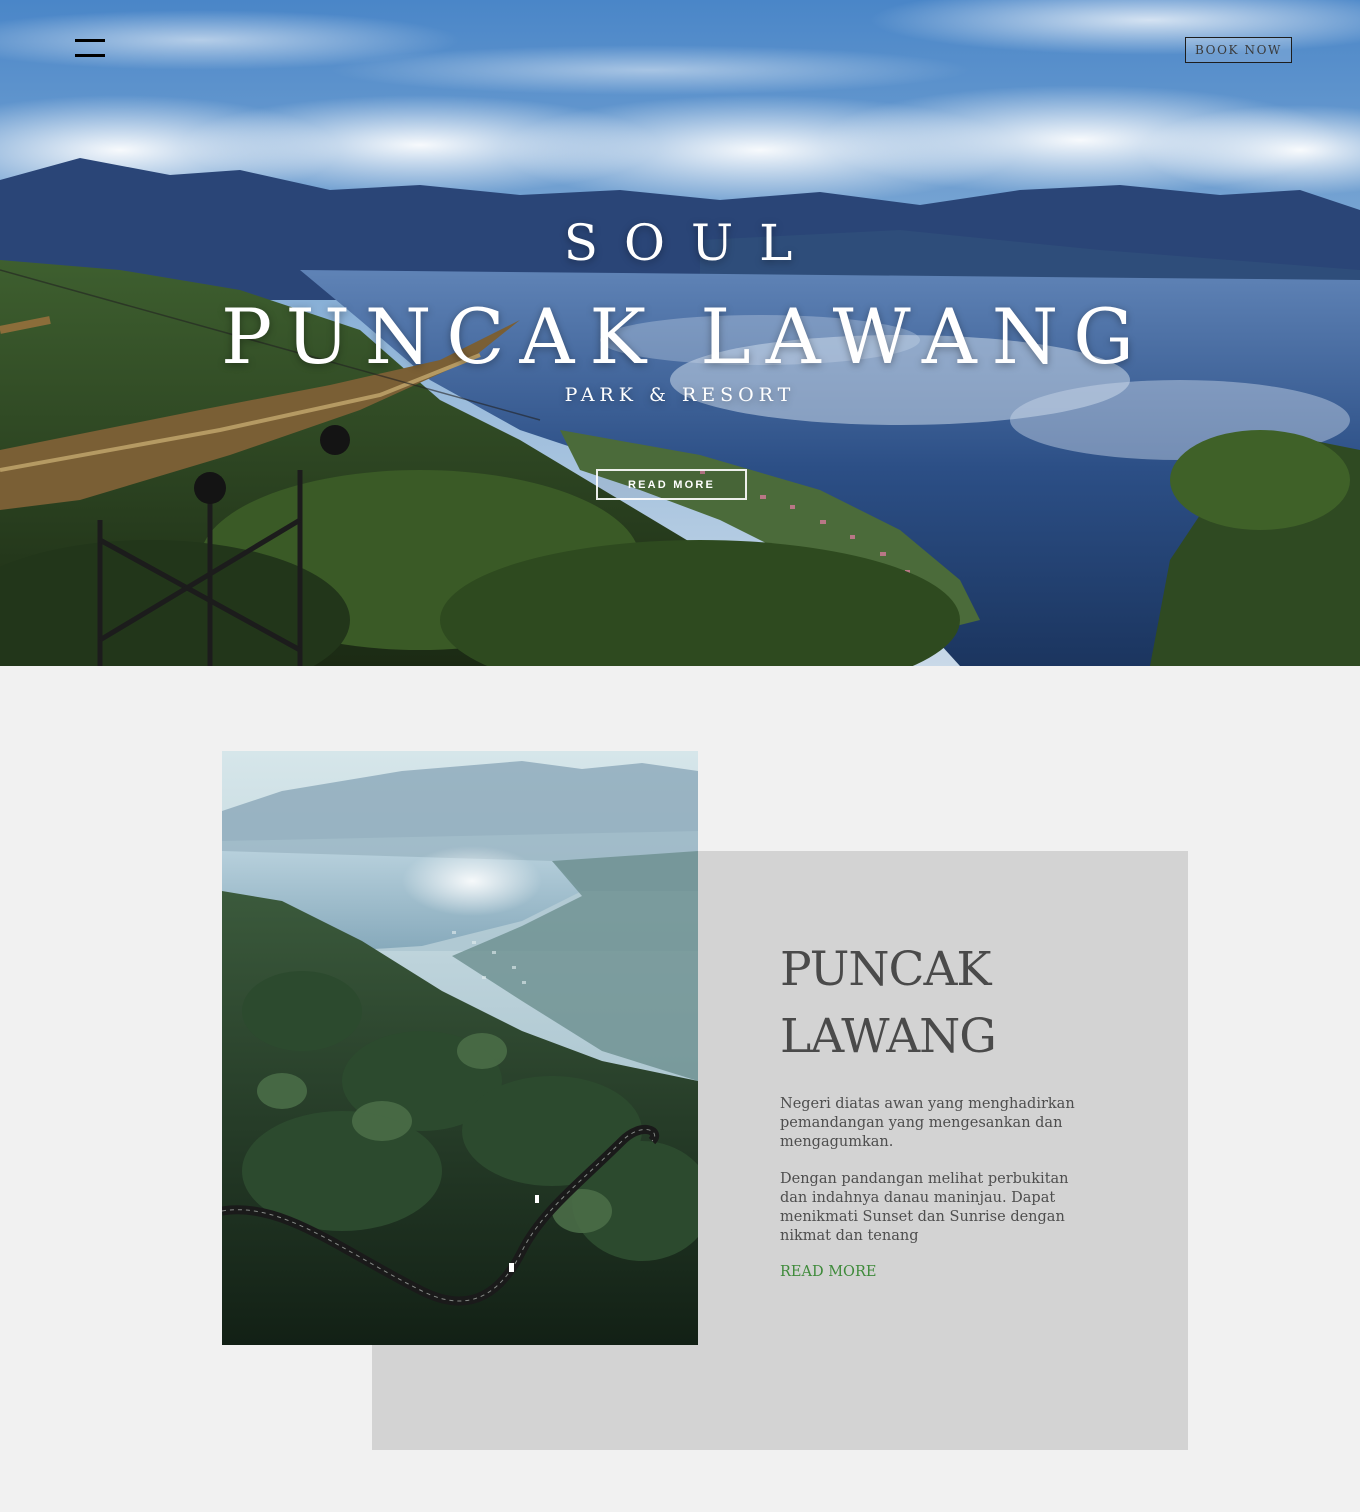  What do you see at coordinates (685, 336) in the screenshot?
I see `hero-title: PUNCAK LAWANG` at bounding box center [685, 336].